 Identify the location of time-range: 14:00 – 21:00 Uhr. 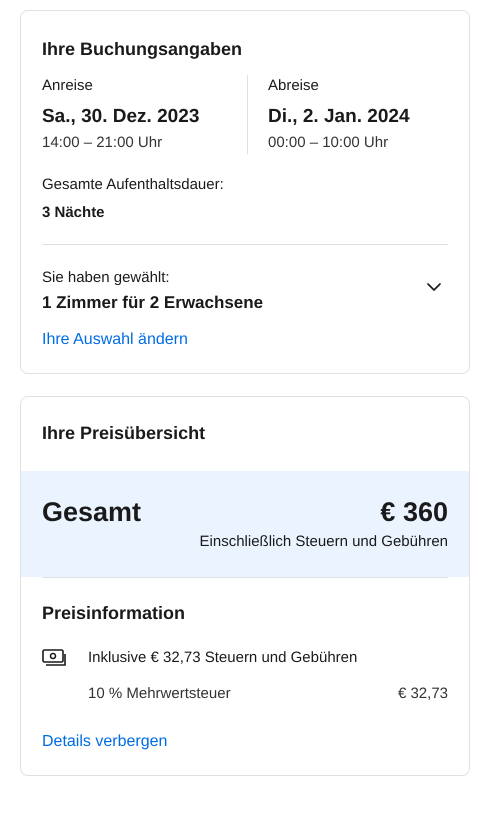
(103, 143).